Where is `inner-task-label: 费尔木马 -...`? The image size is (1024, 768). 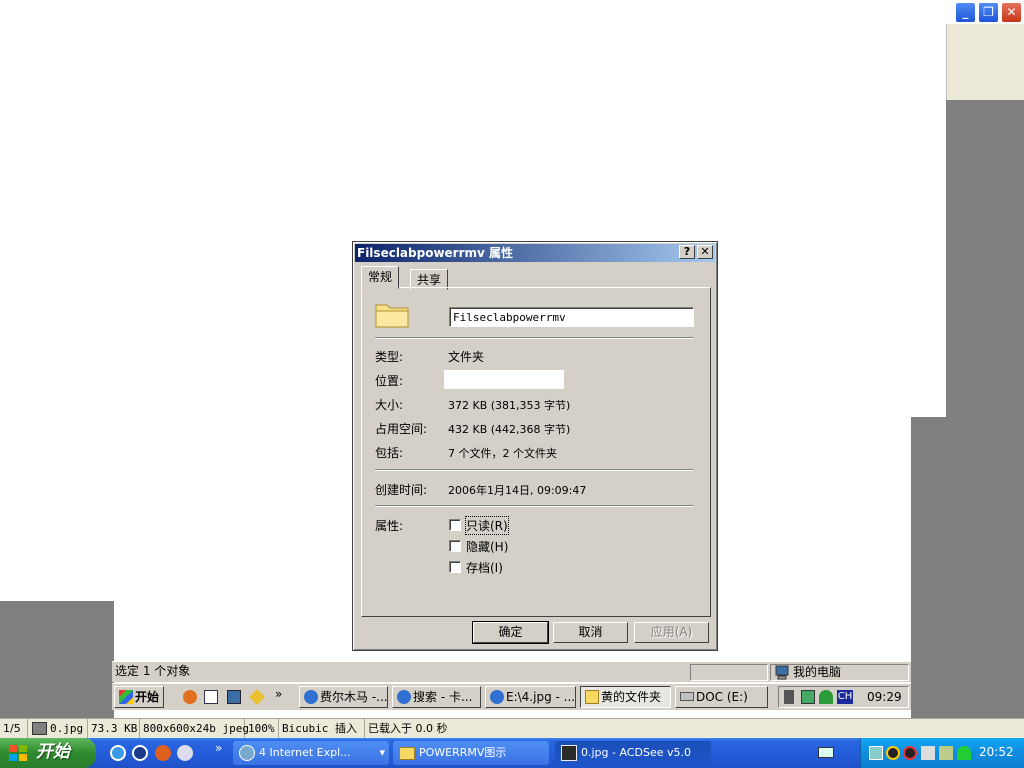 inner-task-label: 费尔木马 -... is located at coordinates (354, 697).